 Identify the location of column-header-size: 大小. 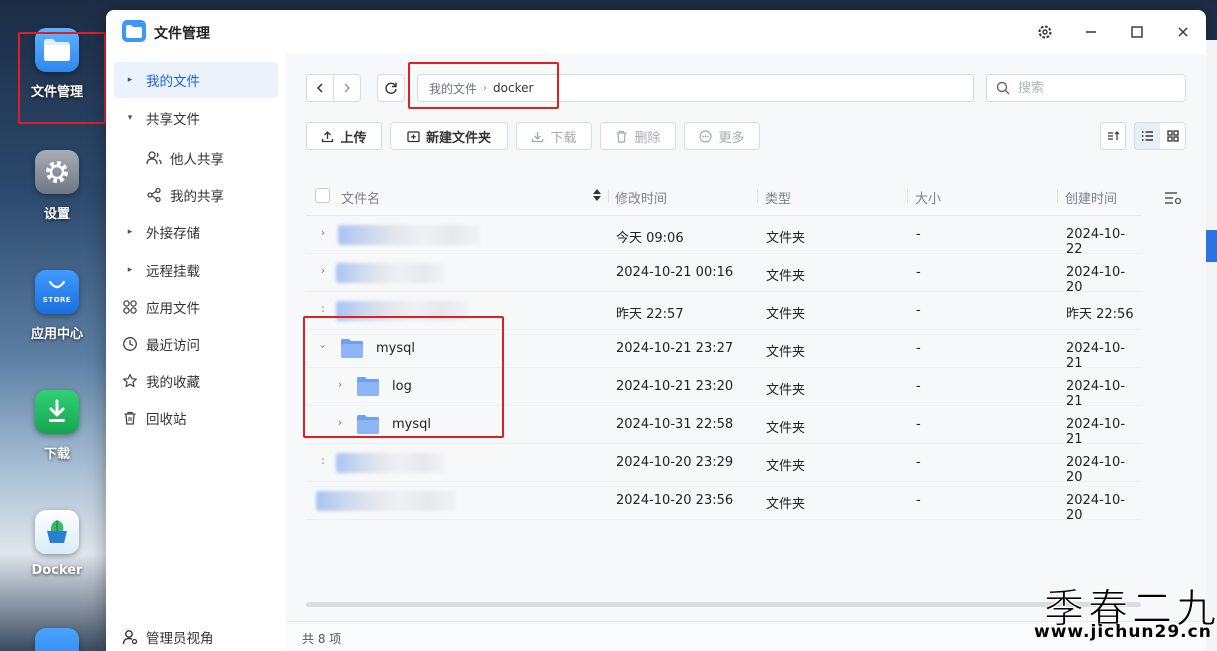
(928, 197).